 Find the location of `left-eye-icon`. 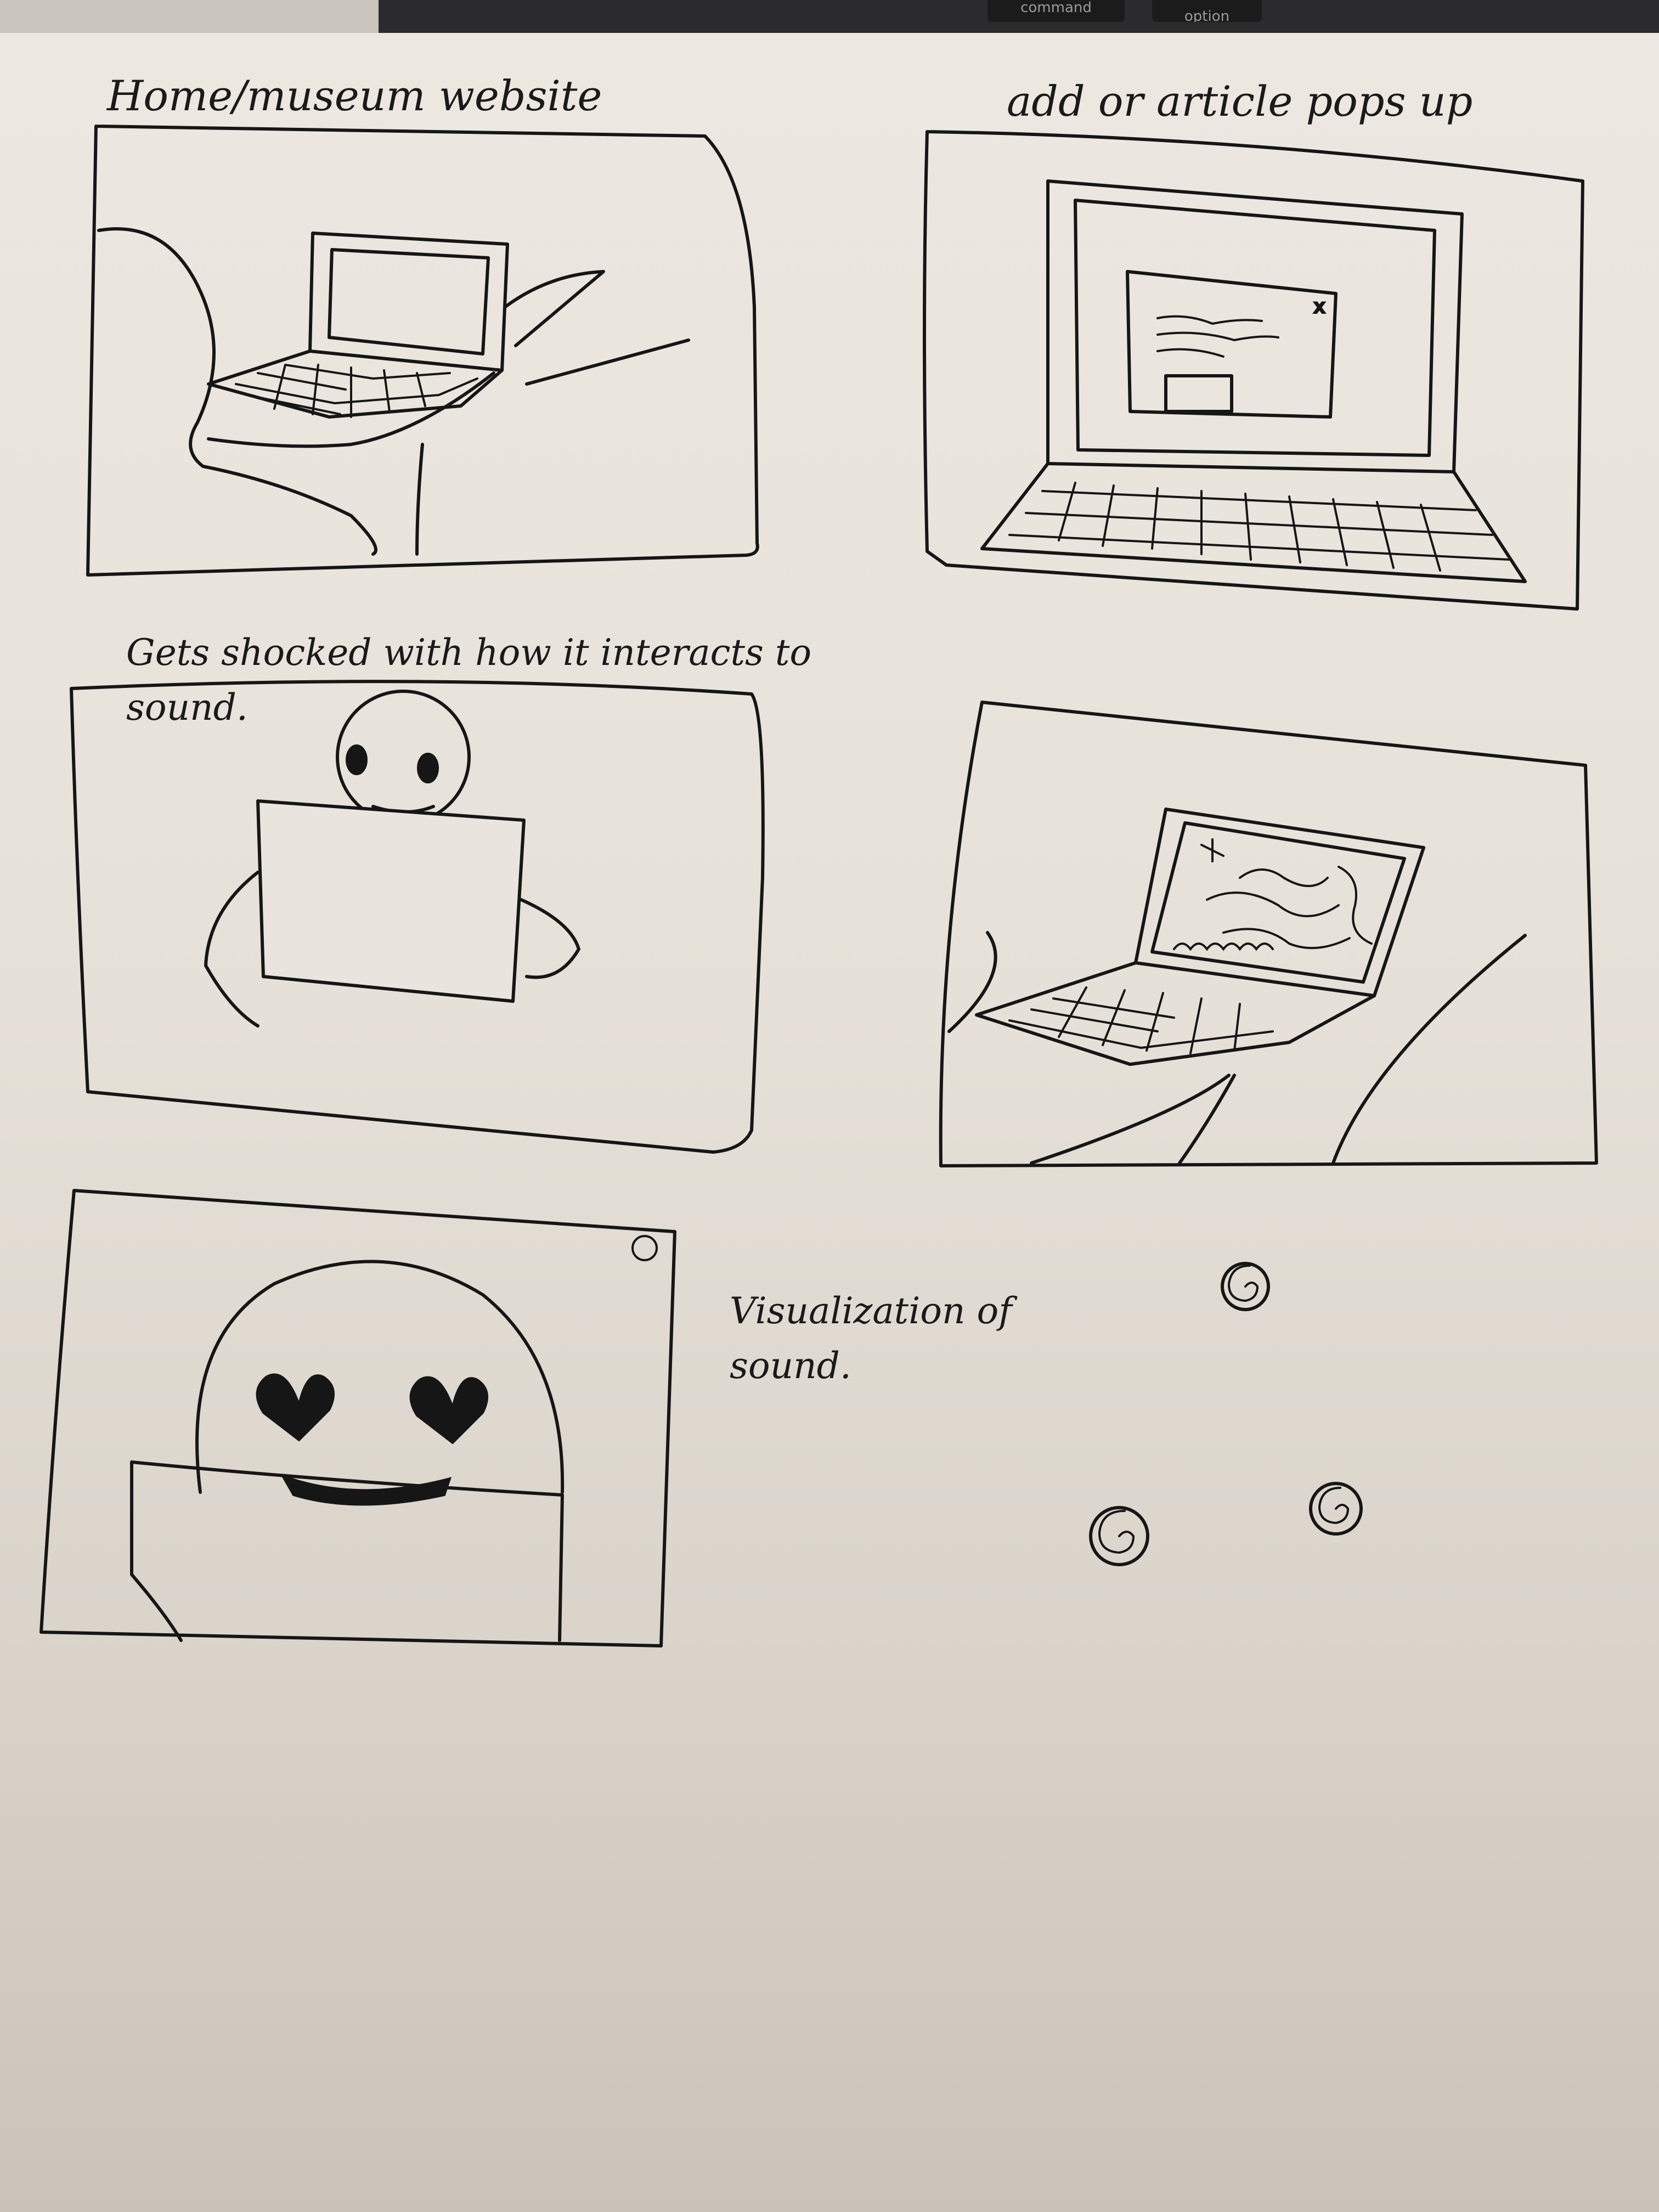

left-eye-icon is located at coordinates (357, 759).